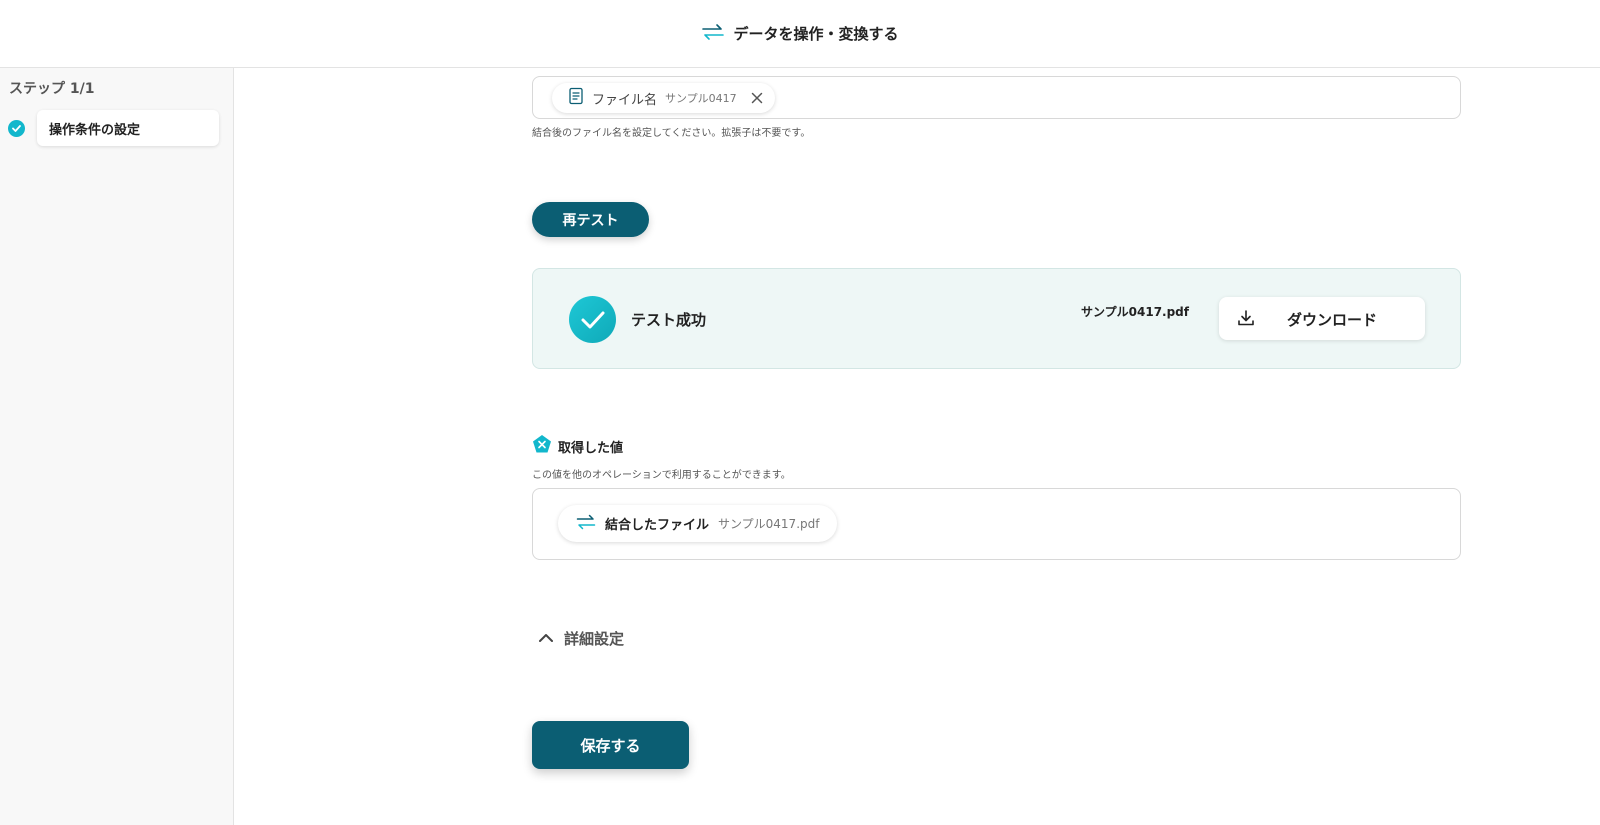 Image resolution: width=1600 pixels, height=825 pixels. Describe the element at coordinates (996, 318) in the screenshot. I see `test-result-panel: テスト成功 サンプル0417.pdf ダウンロード` at that location.